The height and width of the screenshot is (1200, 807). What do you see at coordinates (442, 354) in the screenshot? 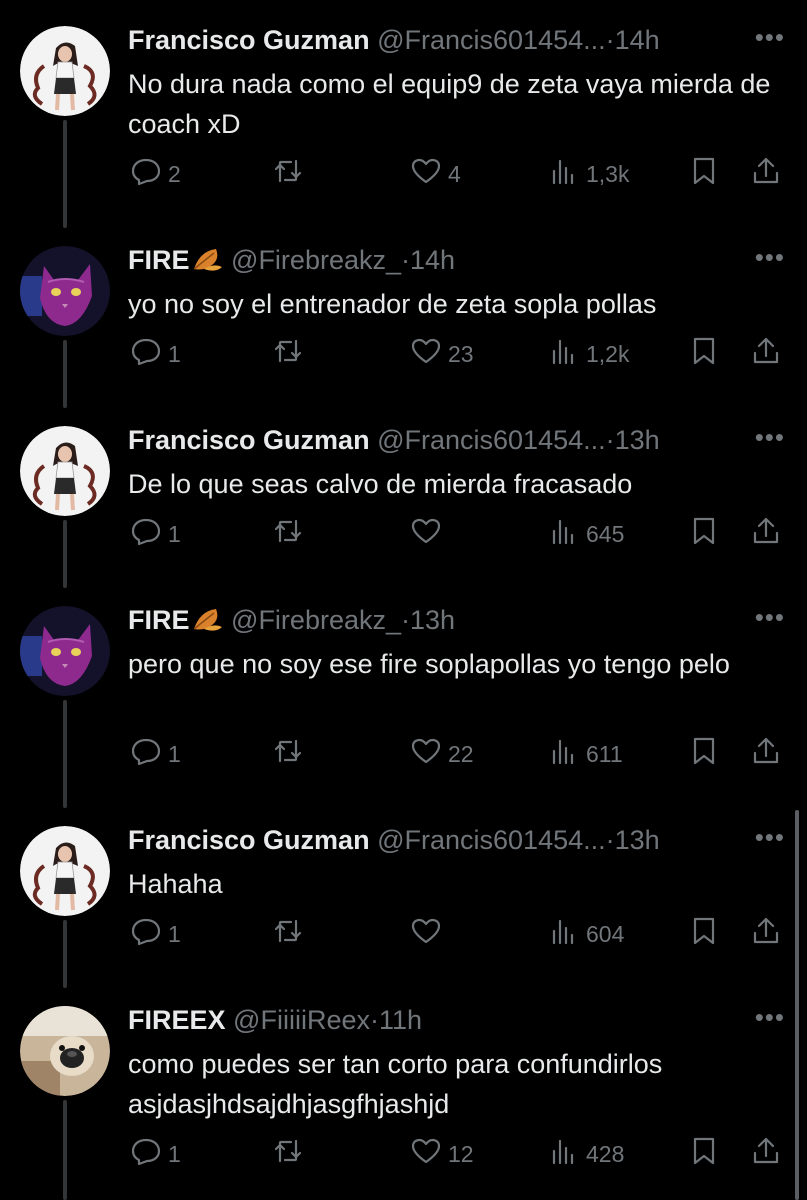
I see `like-button: 23` at bounding box center [442, 354].